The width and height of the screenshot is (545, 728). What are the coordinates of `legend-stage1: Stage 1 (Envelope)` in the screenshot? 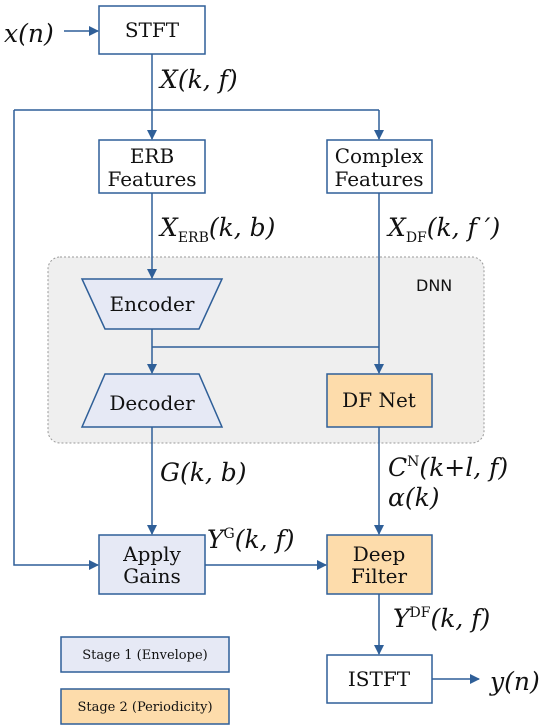 It's located at (145, 654).